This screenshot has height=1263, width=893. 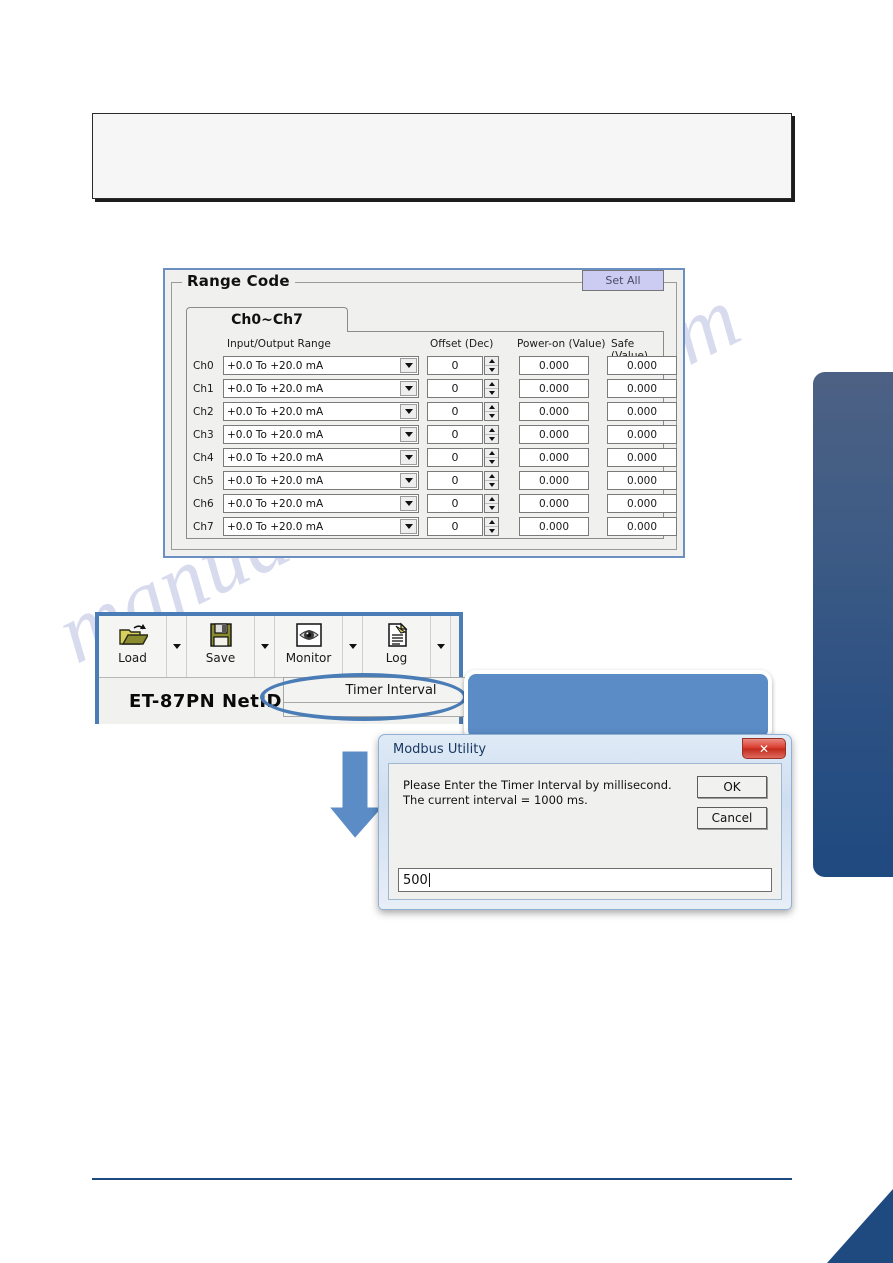 I want to click on channel-row: Ch5 +0.0 To +20.0 mA 0 0.000 0.000, so click(x=432, y=482).